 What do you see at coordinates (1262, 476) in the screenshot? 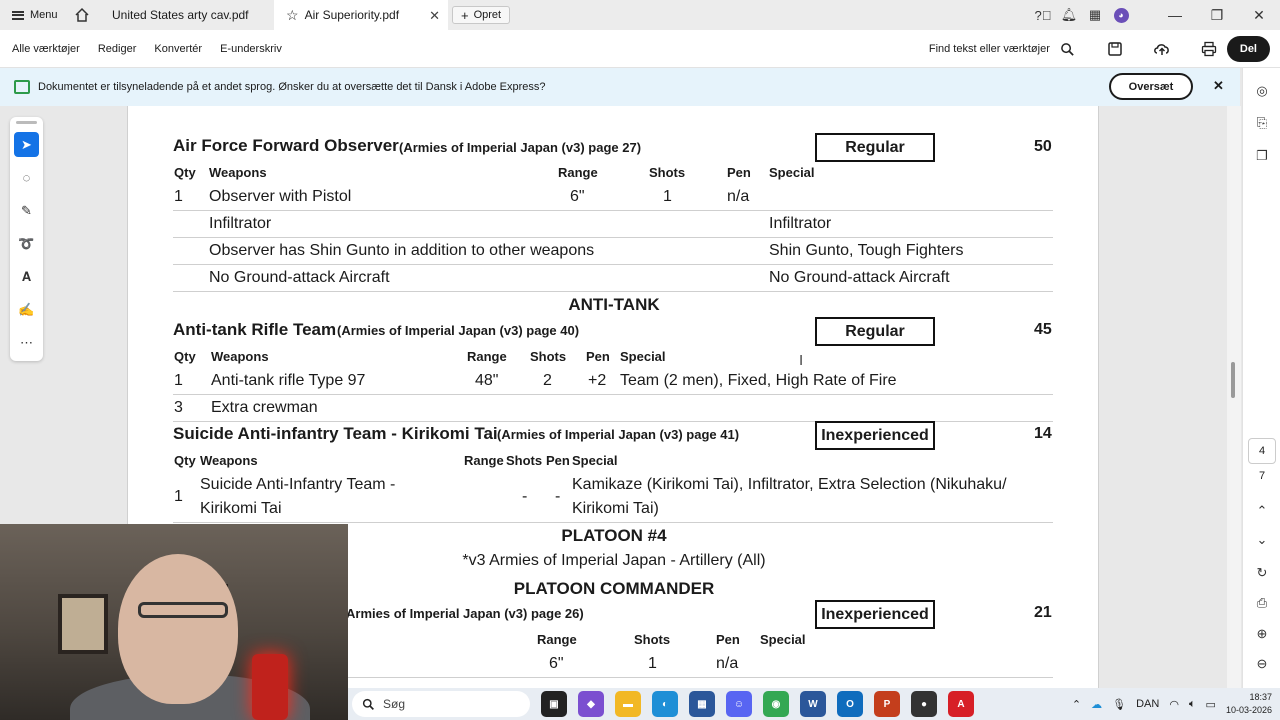
I see `page-total: 7` at bounding box center [1262, 476].